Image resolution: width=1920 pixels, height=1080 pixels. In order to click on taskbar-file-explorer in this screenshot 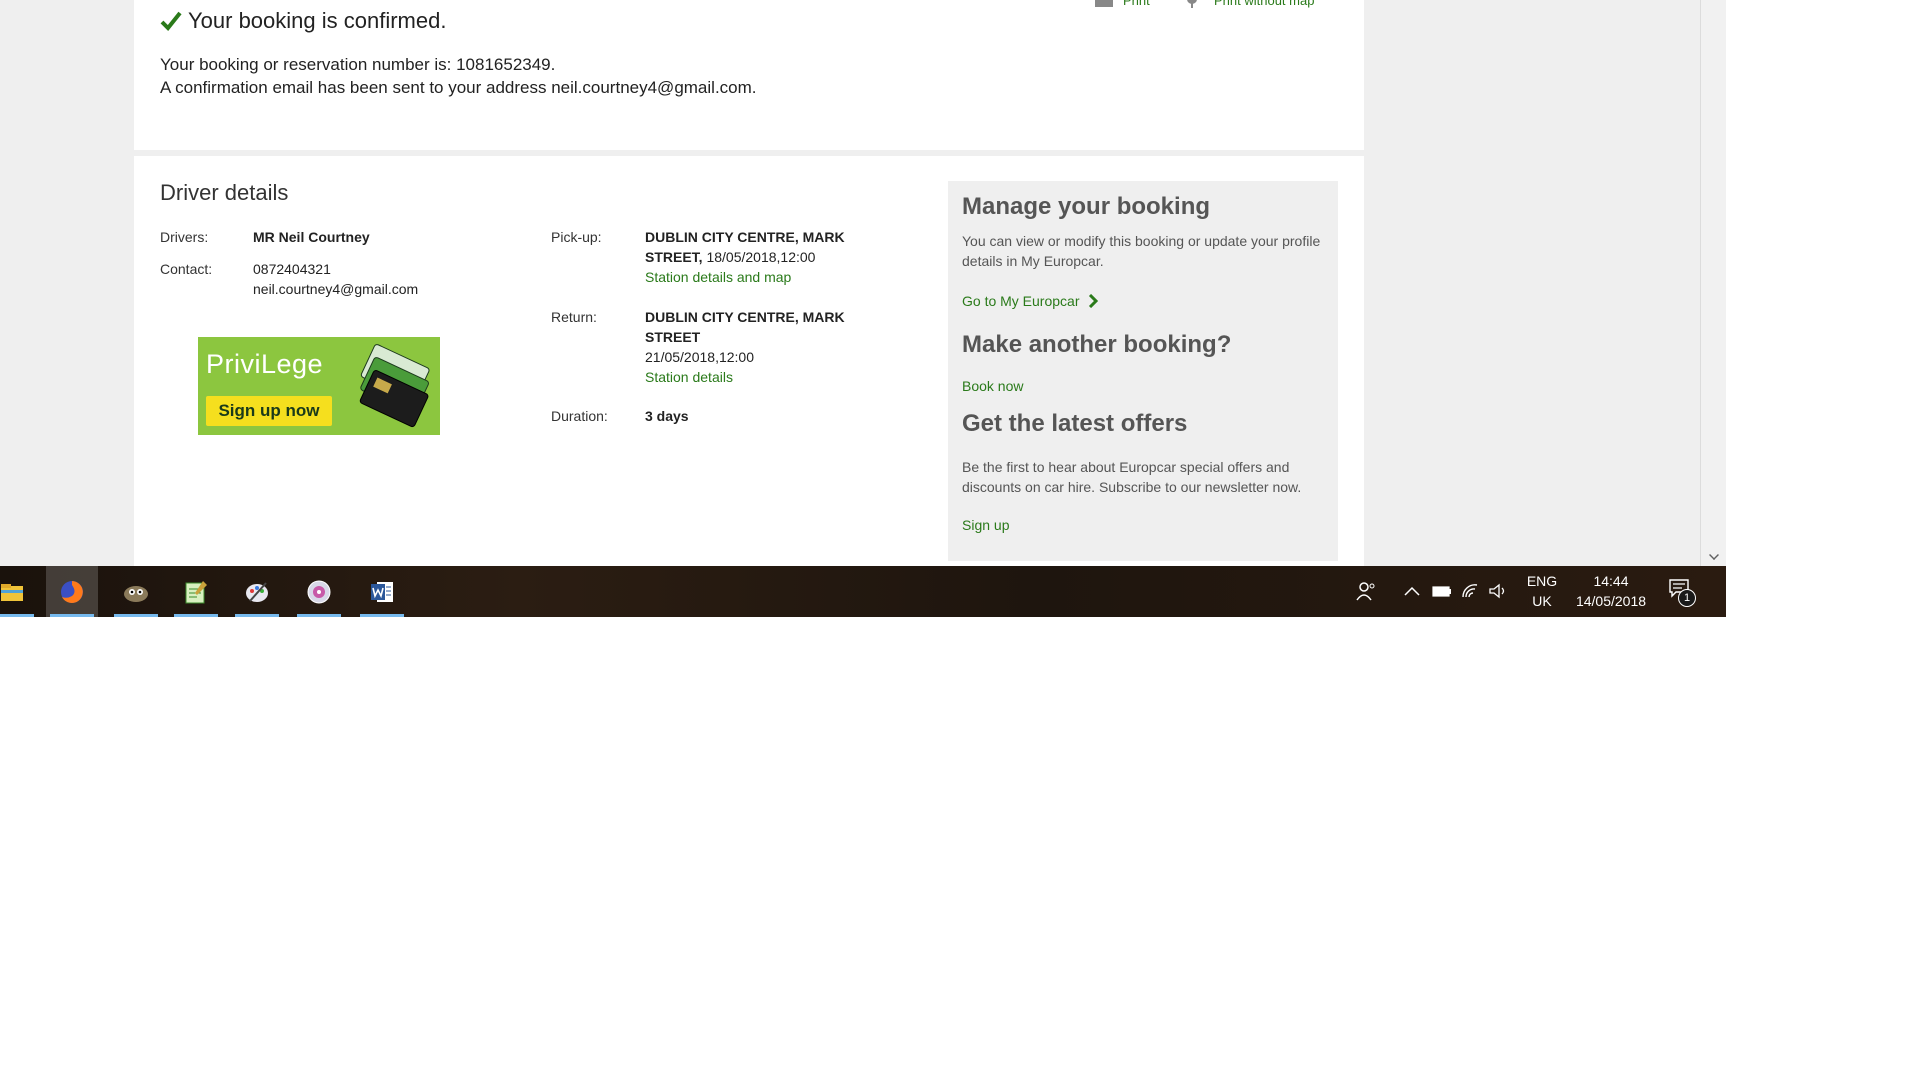, I will do `click(19, 591)`.